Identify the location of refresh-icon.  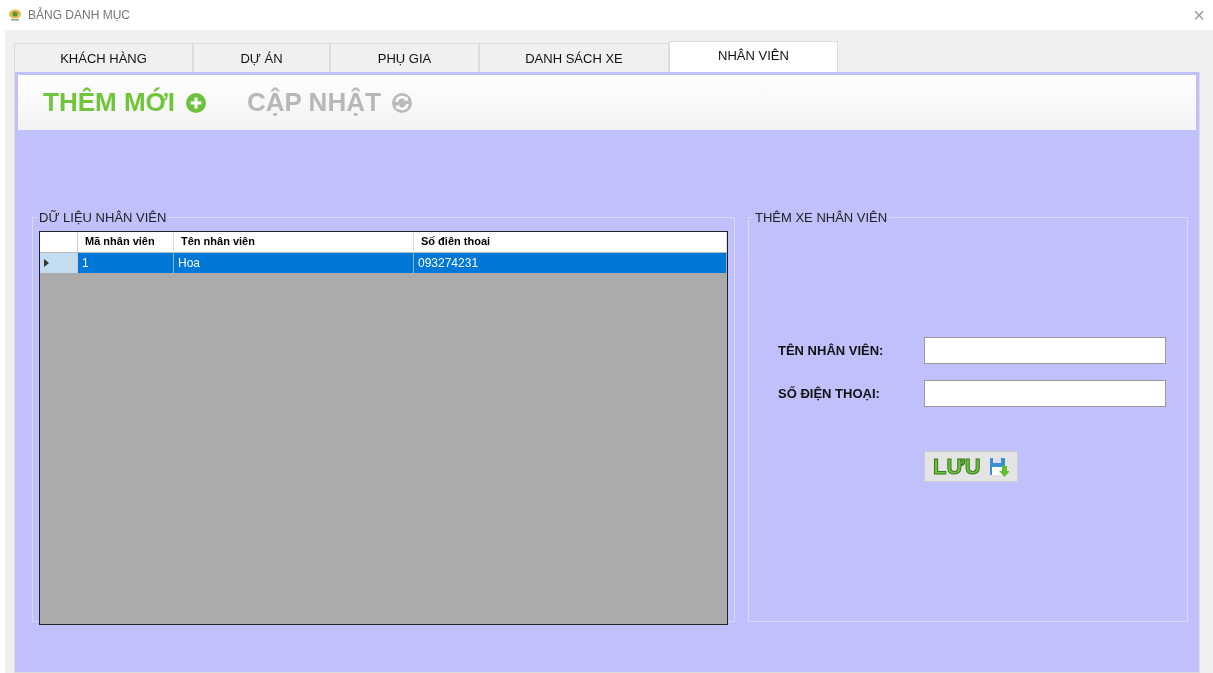
(401, 102).